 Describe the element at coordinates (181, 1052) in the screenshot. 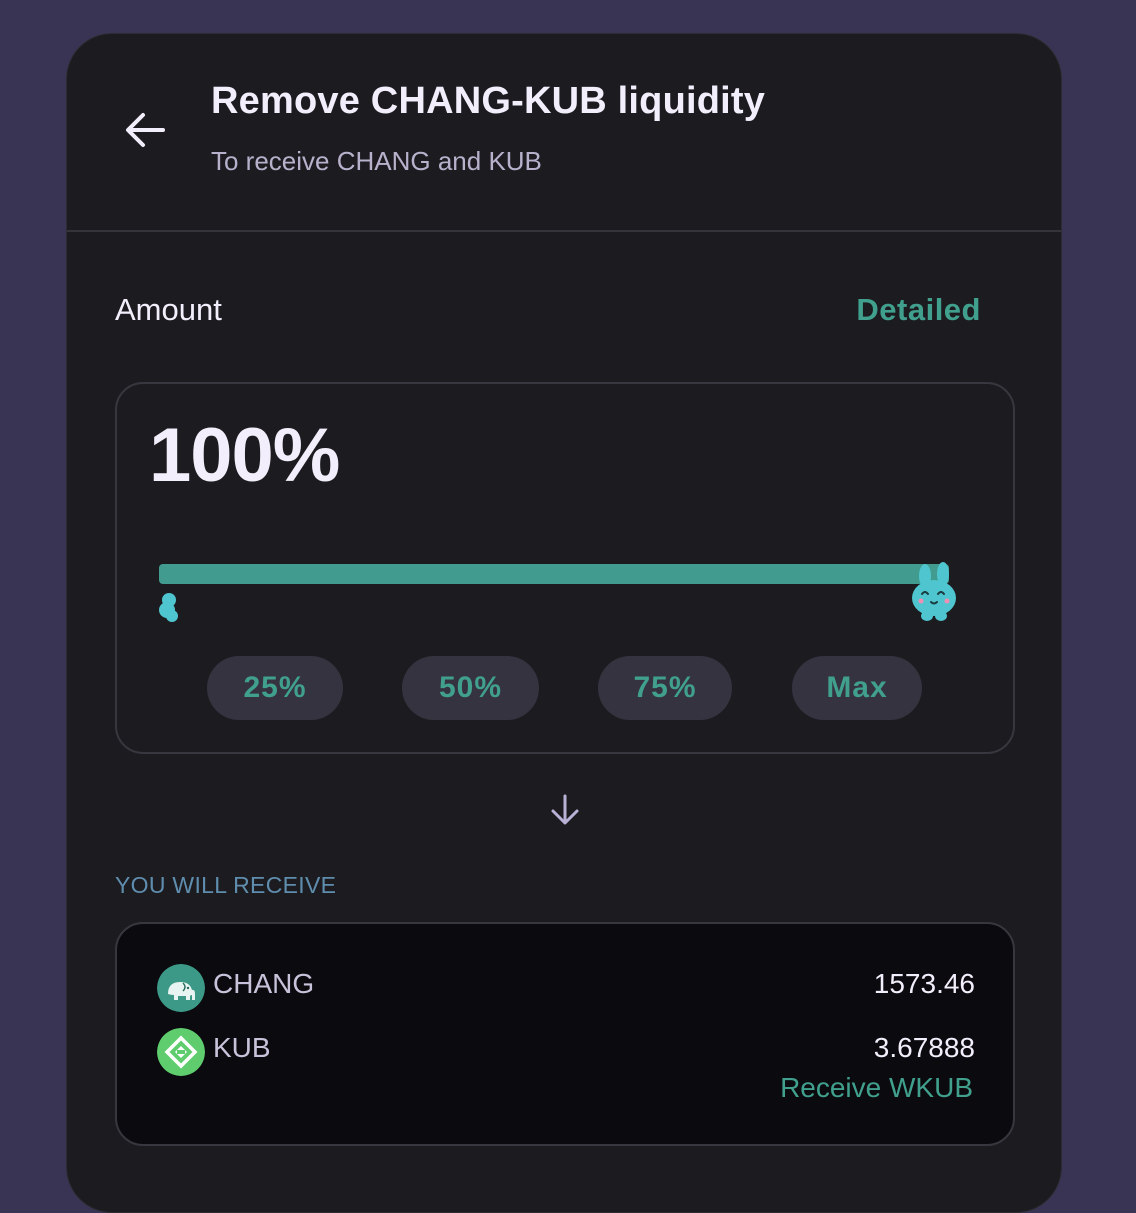

I see `kub-logo-icon` at that location.